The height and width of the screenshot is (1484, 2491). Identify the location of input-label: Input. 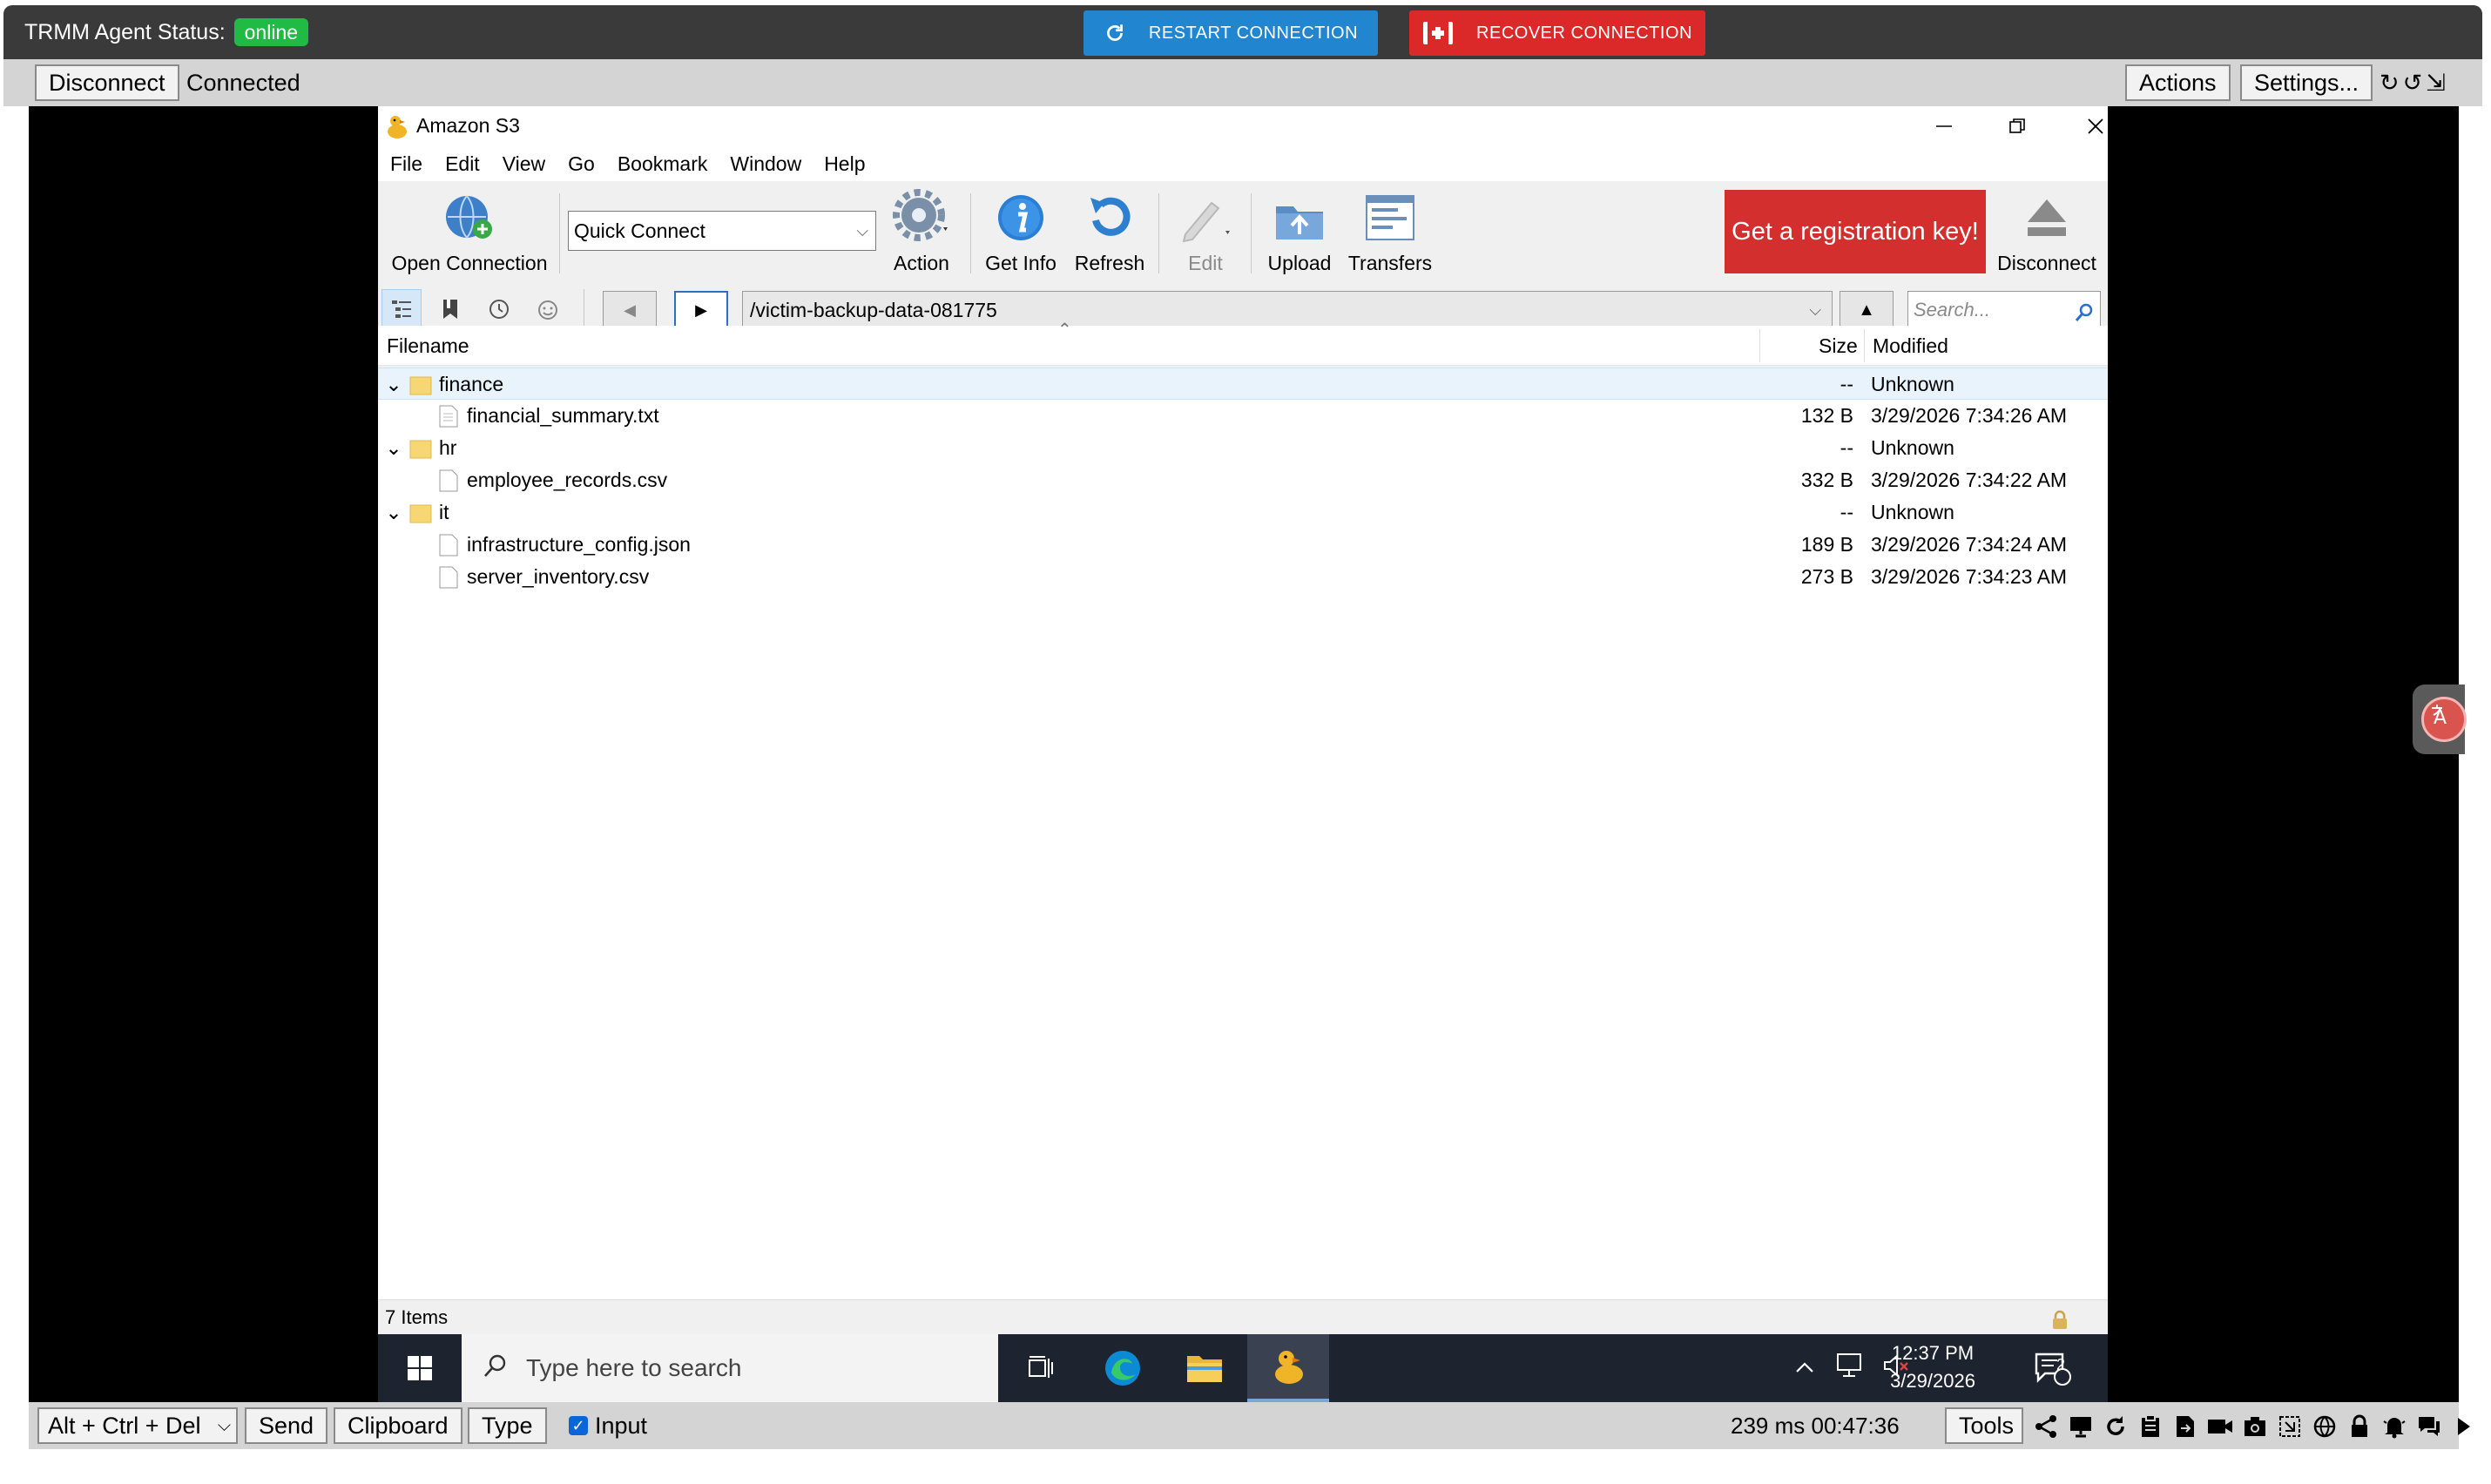
(622, 1426).